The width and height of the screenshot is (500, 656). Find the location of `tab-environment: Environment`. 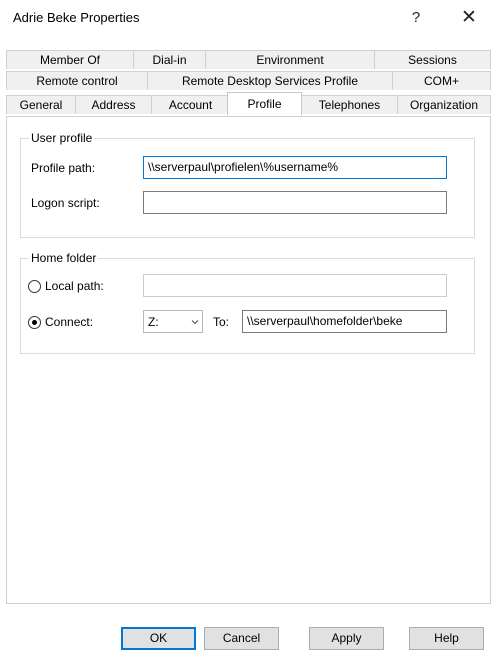

tab-environment: Environment is located at coordinates (290, 59).